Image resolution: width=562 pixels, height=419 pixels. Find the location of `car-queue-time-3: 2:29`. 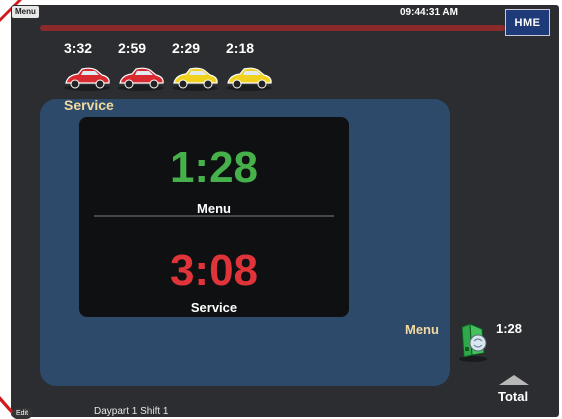

car-queue-time-3: 2:29 is located at coordinates (186, 48).